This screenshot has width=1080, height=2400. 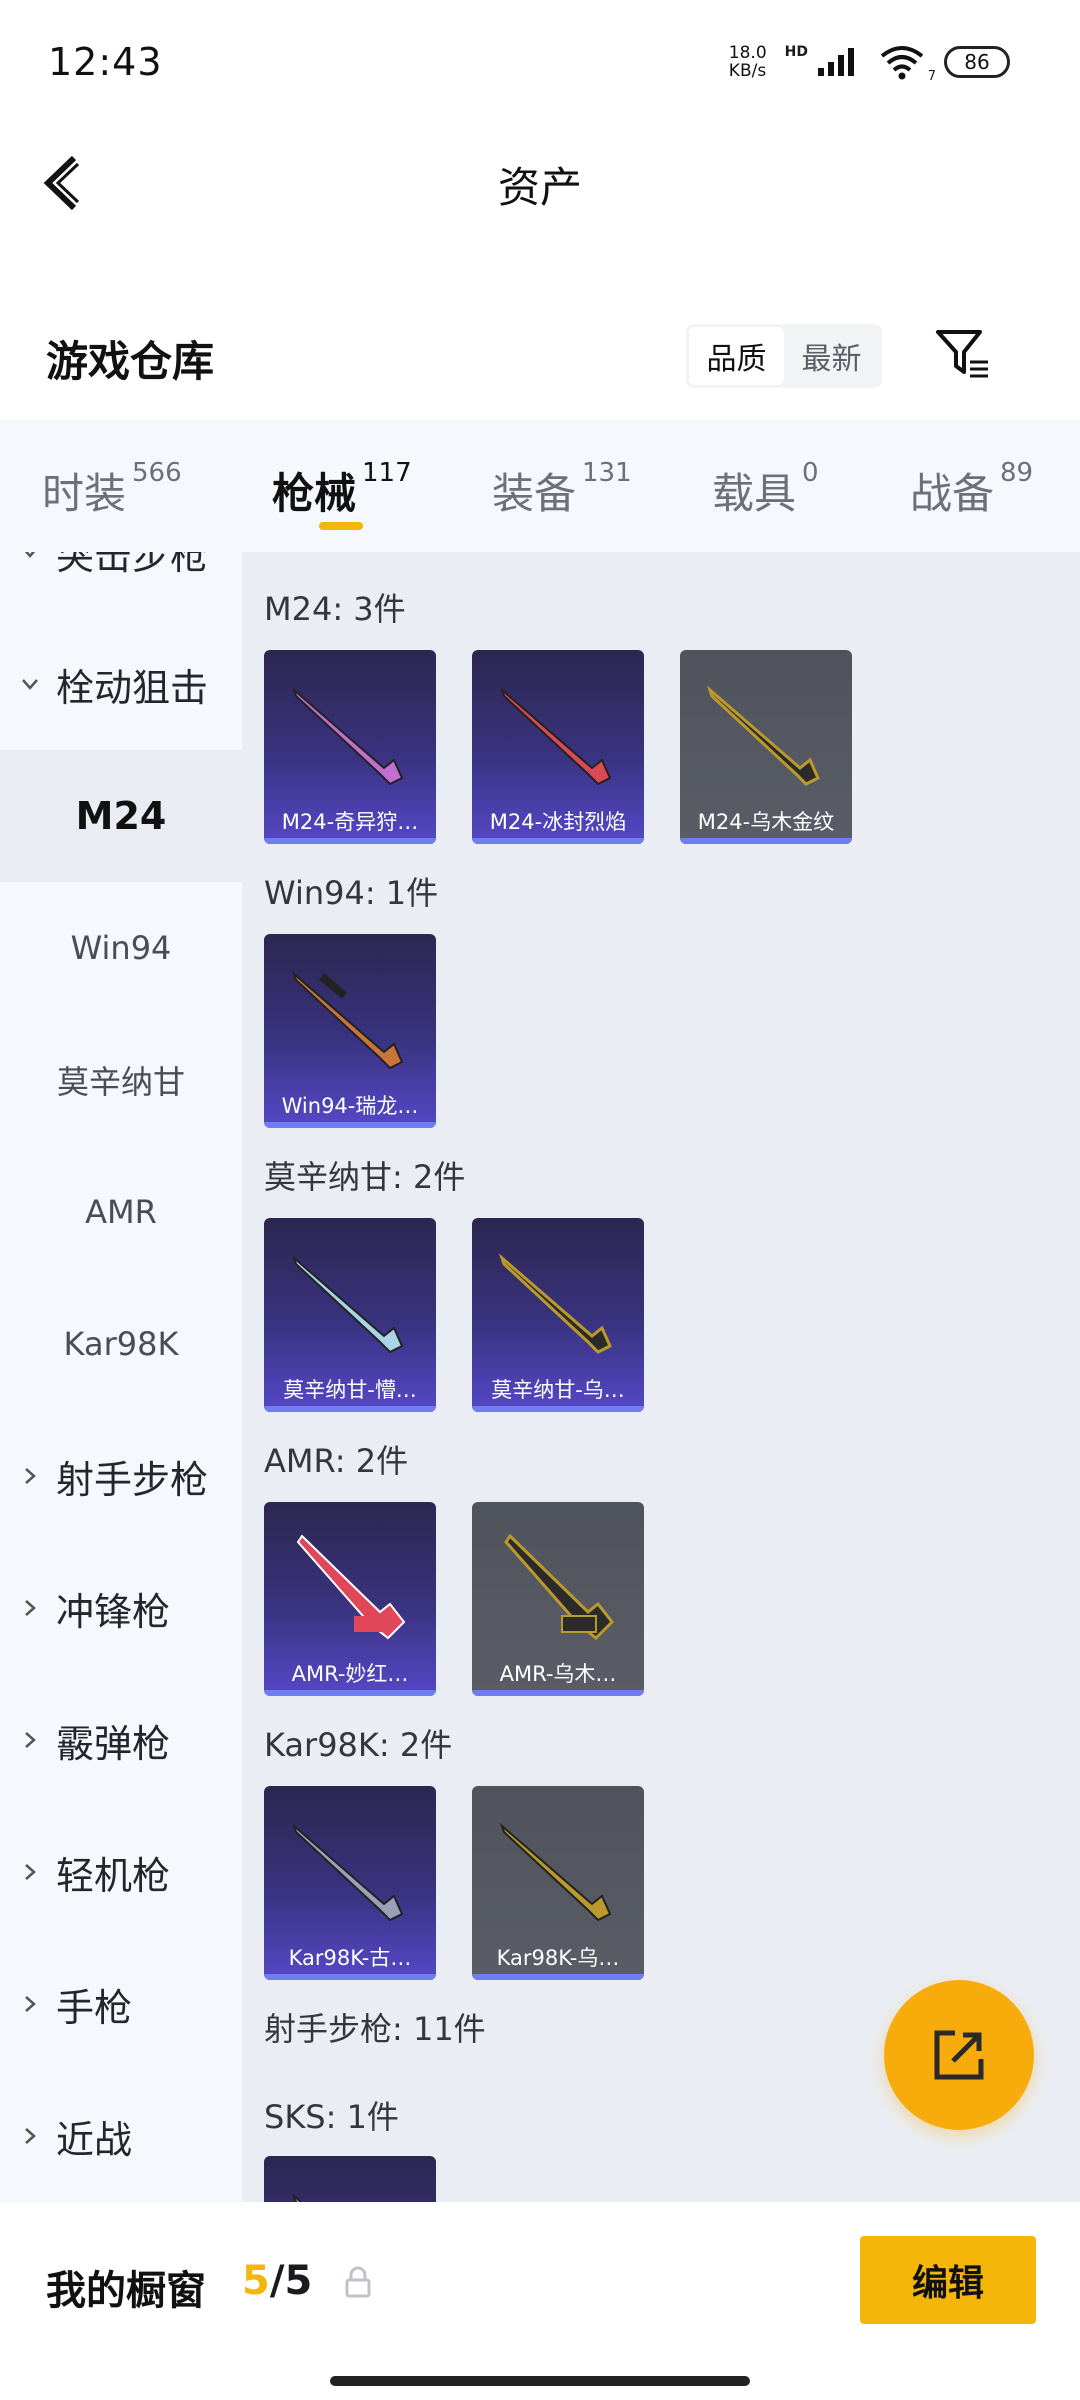 I want to click on sidebar-group-marksman-rifle: 射手步枪, so click(x=121, y=1476).